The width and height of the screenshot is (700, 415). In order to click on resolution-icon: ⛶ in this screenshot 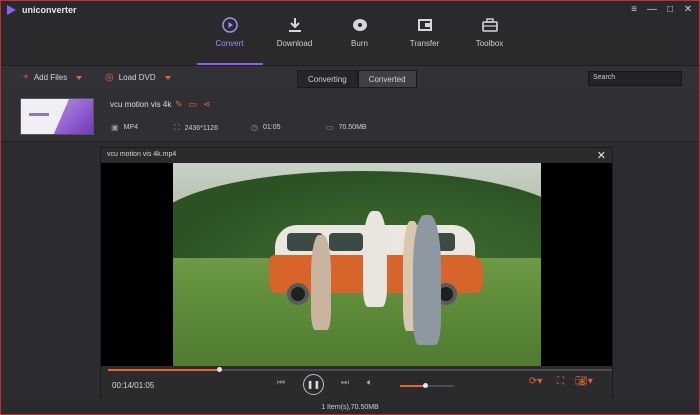, I will do `click(177, 127)`.